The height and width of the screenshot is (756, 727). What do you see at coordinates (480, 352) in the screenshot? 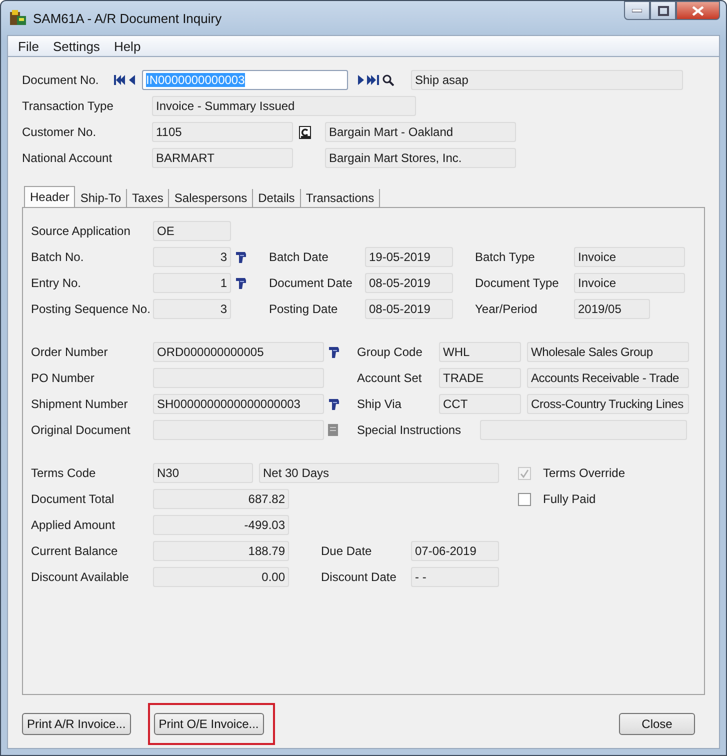
I see `code-field: WHL` at bounding box center [480, 352].